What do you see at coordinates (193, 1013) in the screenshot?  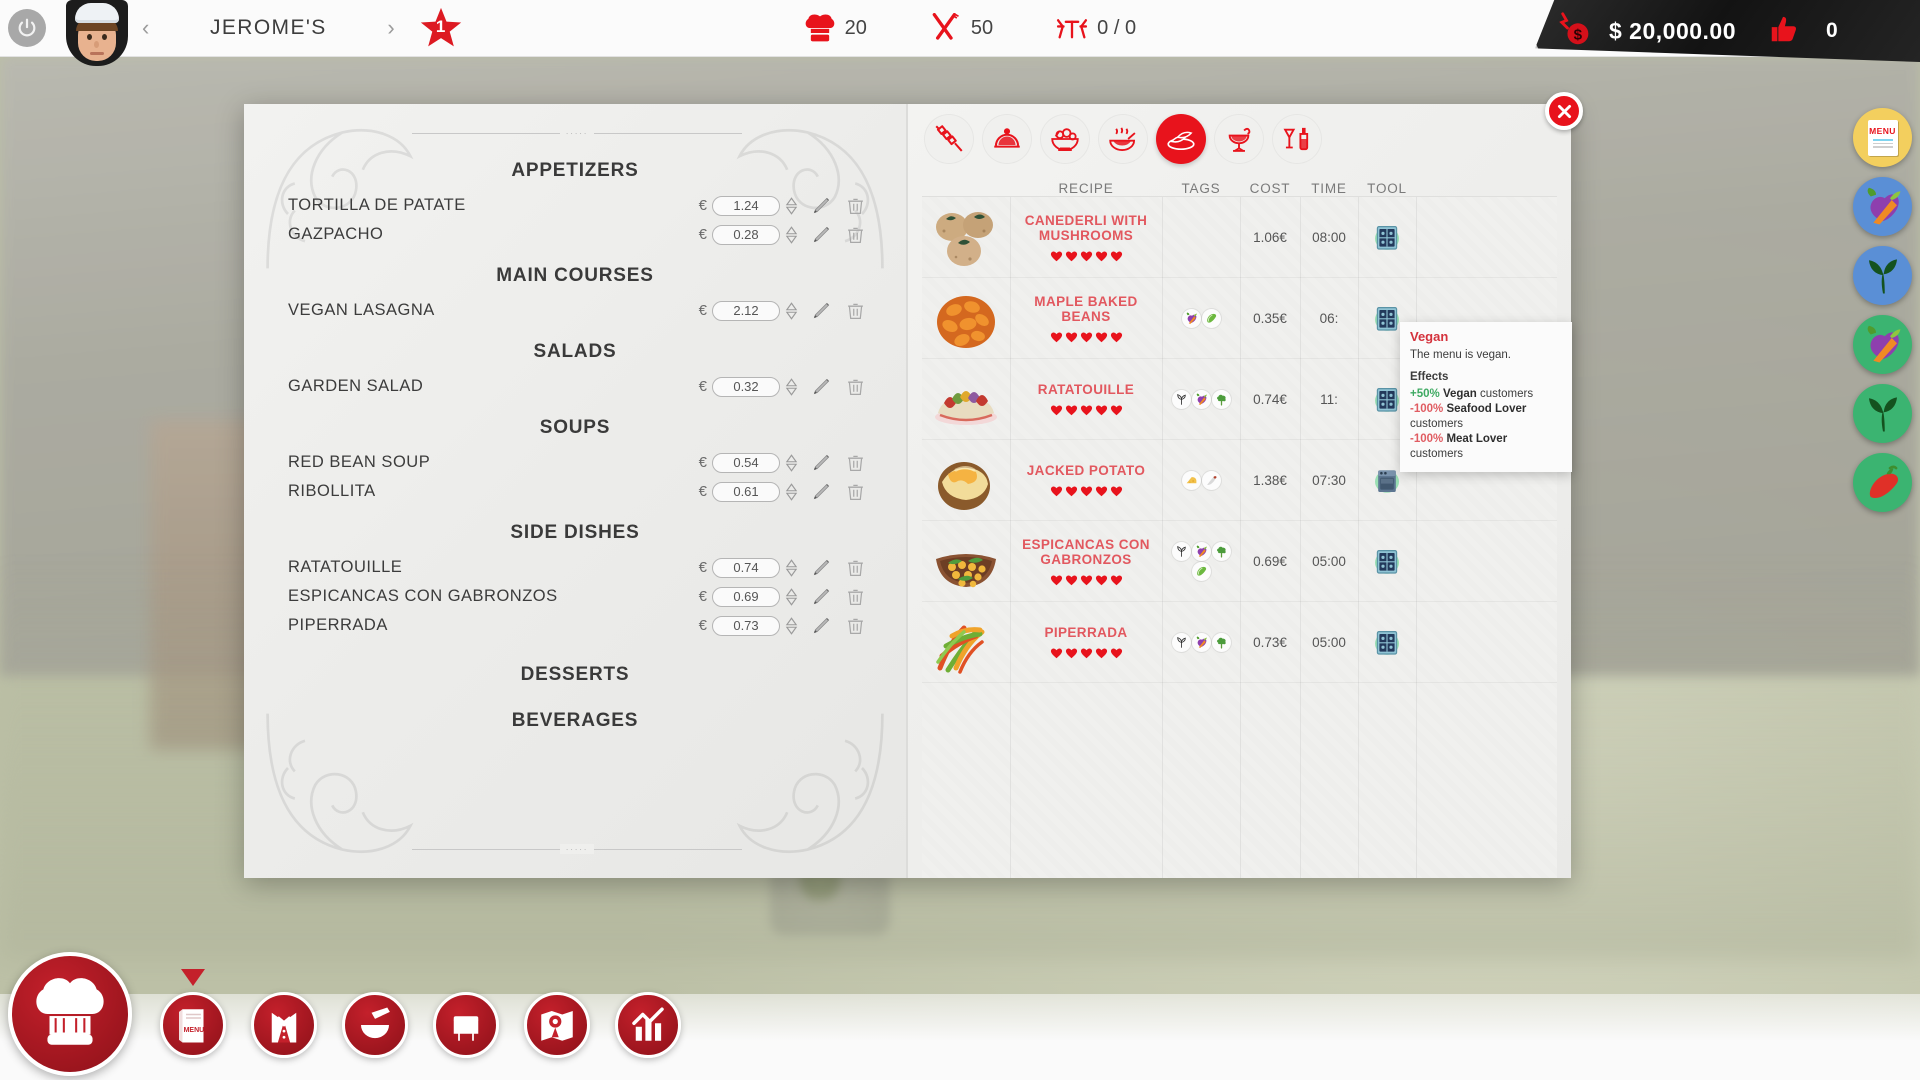 I see `tool-menu: MENU` at bounding box center [193, 1013].